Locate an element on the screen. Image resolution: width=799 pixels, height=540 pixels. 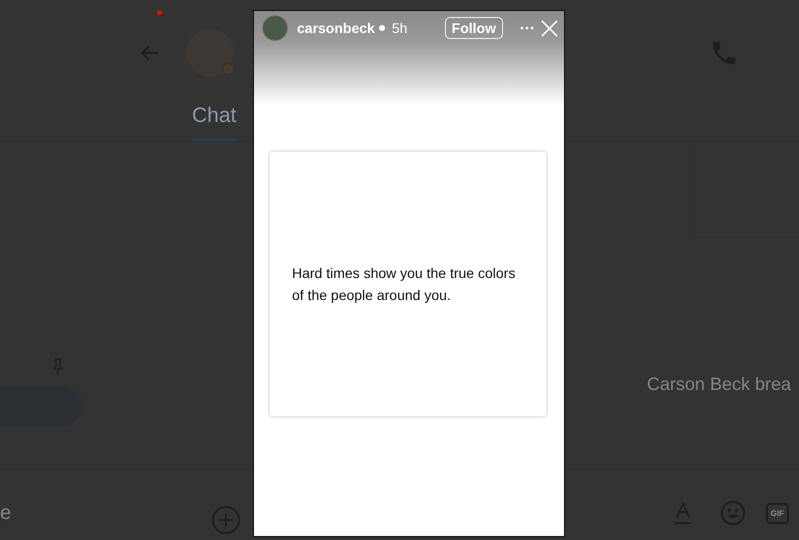
username: carsonbeck is located at coordinates (336, 28).